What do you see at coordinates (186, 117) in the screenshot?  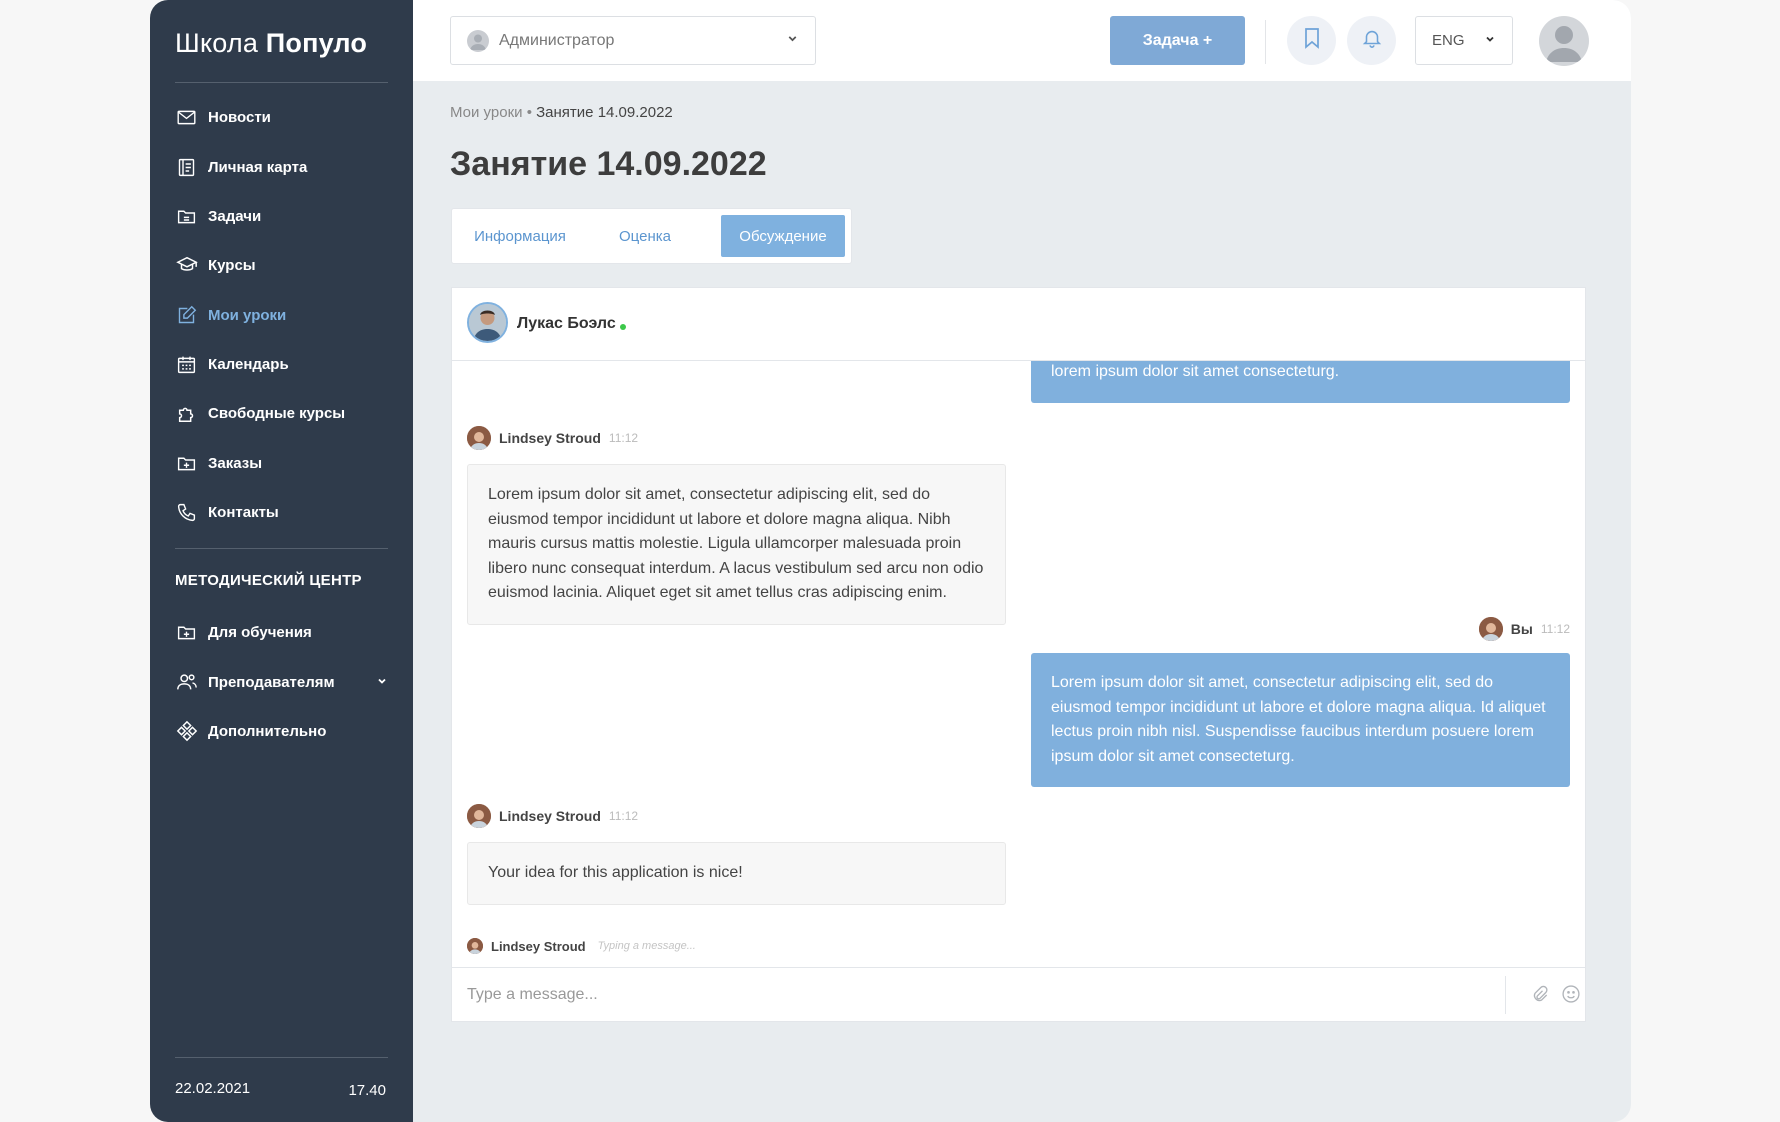 I see `mail-icon` at bounding box center [186, 117].